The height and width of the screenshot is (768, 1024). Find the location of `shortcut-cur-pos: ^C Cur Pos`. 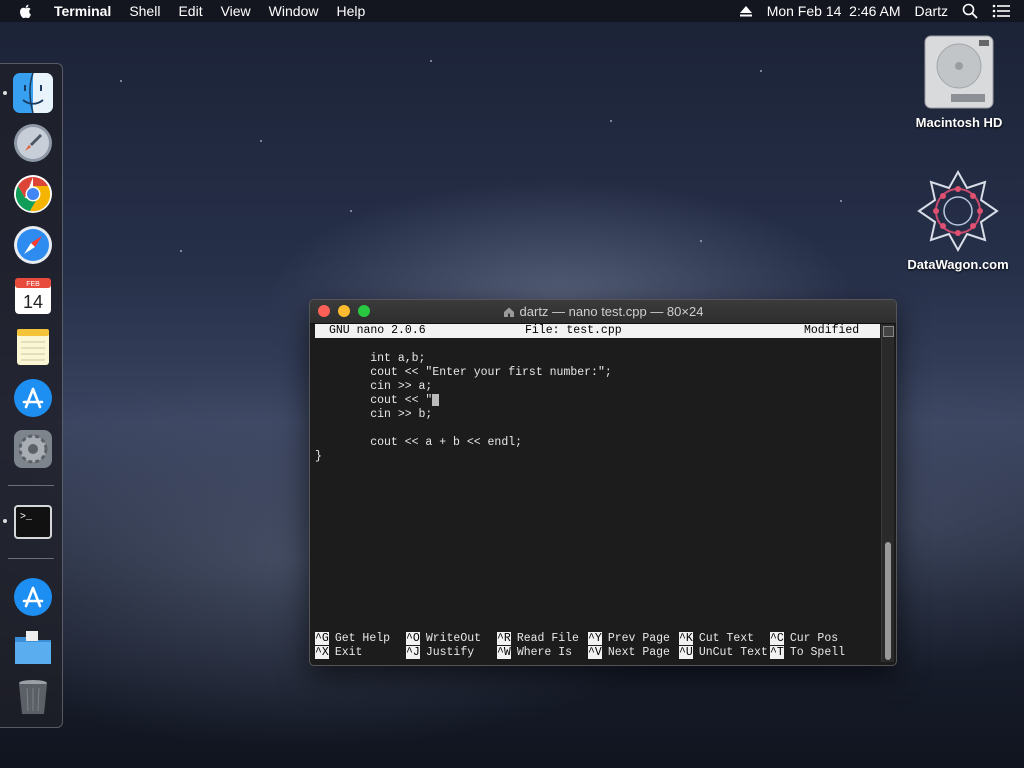

shortcut-cur-pos: ^C Cur Pos is located at coordinates (804, 639).